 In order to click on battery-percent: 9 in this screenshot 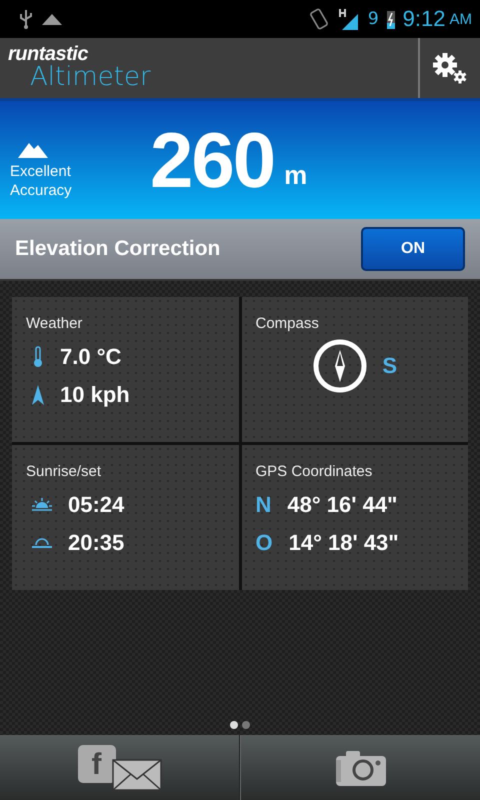, I will do `click(373, 19)`.